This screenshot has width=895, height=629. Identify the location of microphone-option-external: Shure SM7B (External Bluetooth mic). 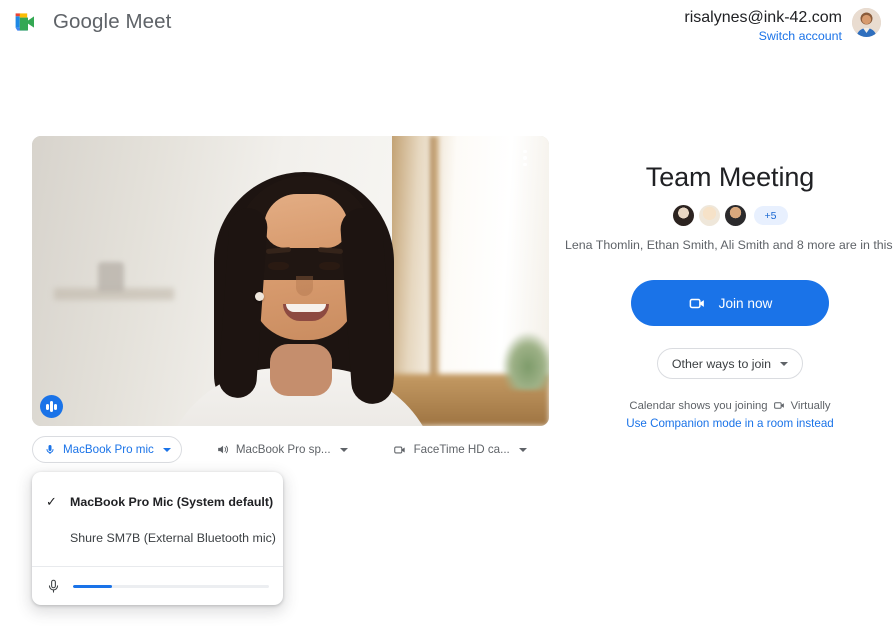
(157, 538).